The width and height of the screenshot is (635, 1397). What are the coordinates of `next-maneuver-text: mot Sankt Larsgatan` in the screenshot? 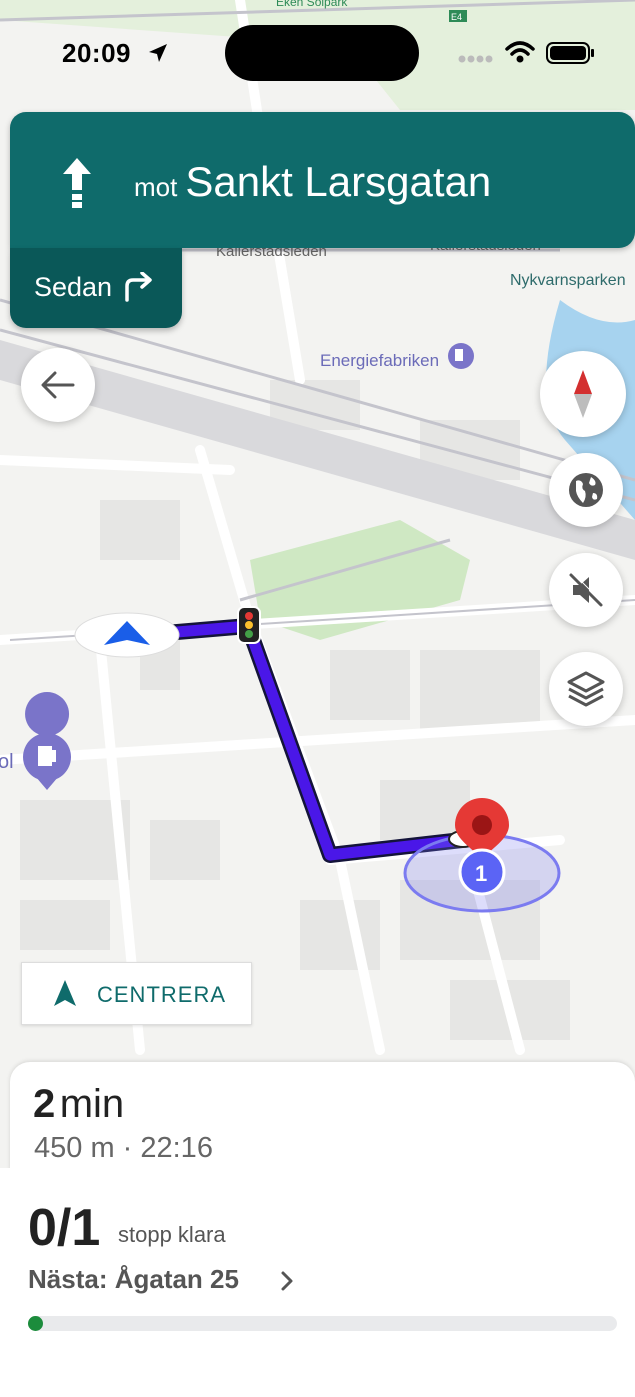 It's located at (312, 182).